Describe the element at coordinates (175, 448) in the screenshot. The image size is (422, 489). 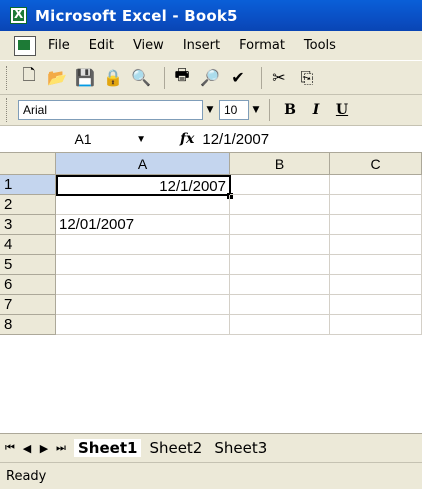
I see `tab-sheet2: Sheet2` at that location.